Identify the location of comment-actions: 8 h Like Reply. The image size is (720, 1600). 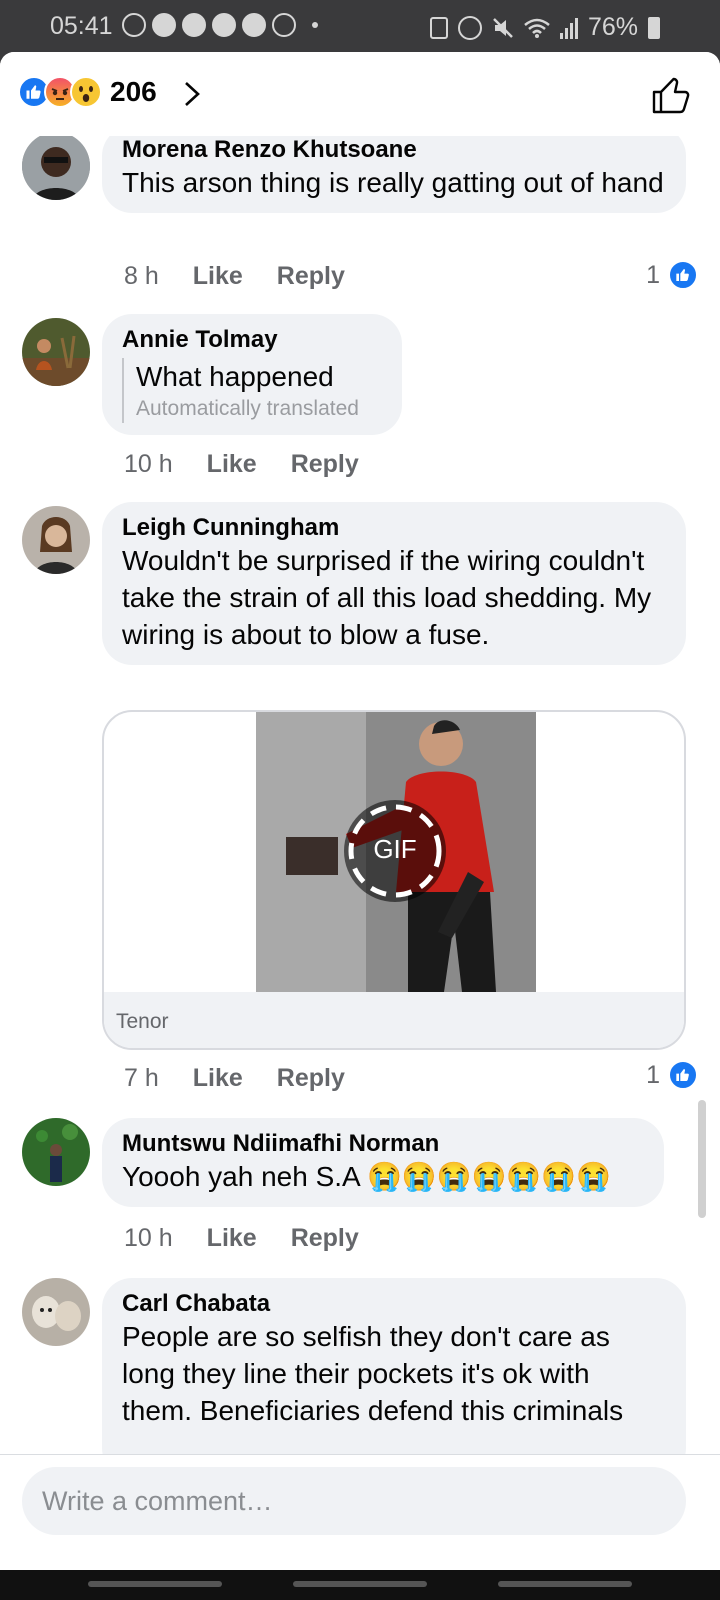
(234, 276).